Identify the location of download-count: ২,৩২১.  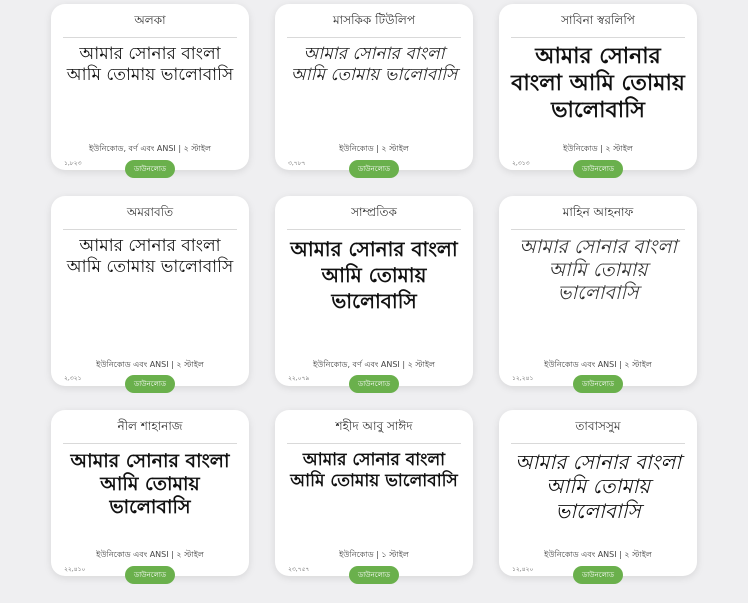
(73, 378).